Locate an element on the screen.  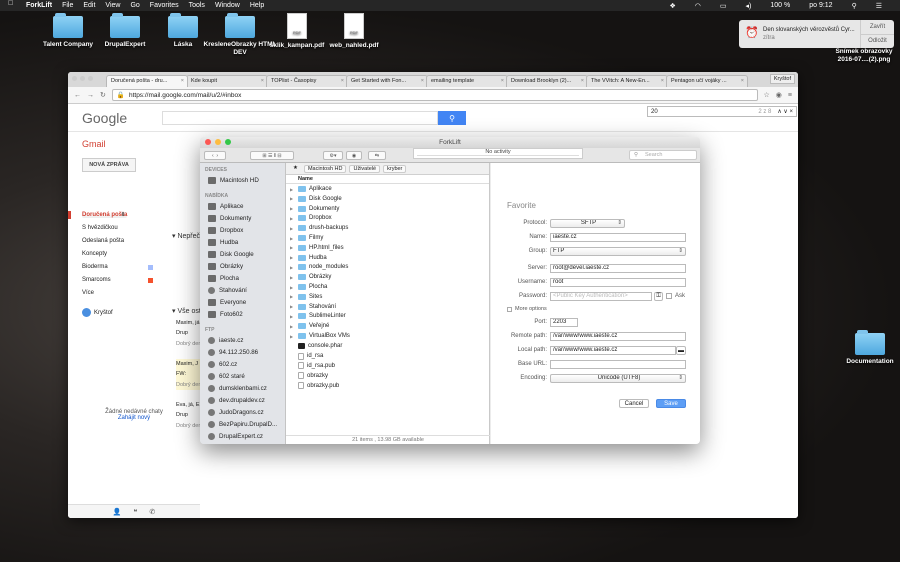
notification-snooze-button: Odložit is located at coordinates (877, 41).